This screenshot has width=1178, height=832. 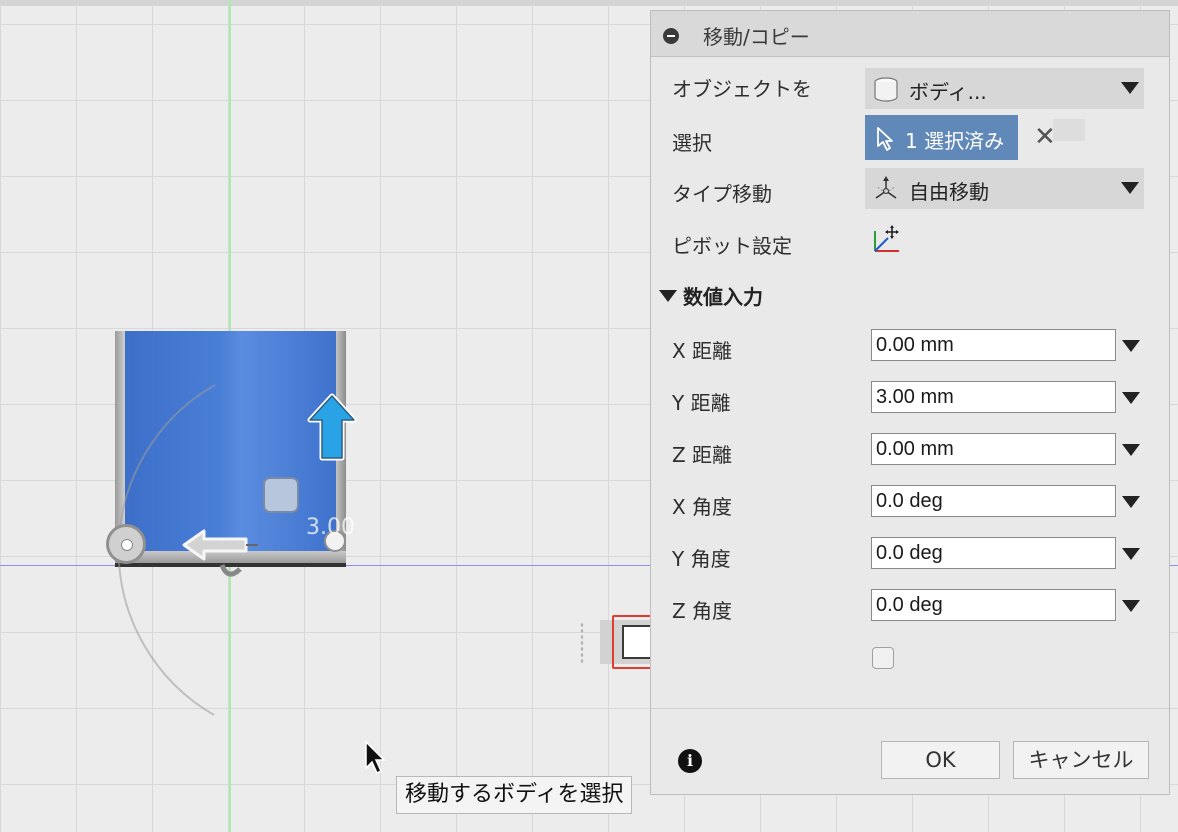 I want to click on y-distance-input: 3.00 mm, so click(x=993, y=397).